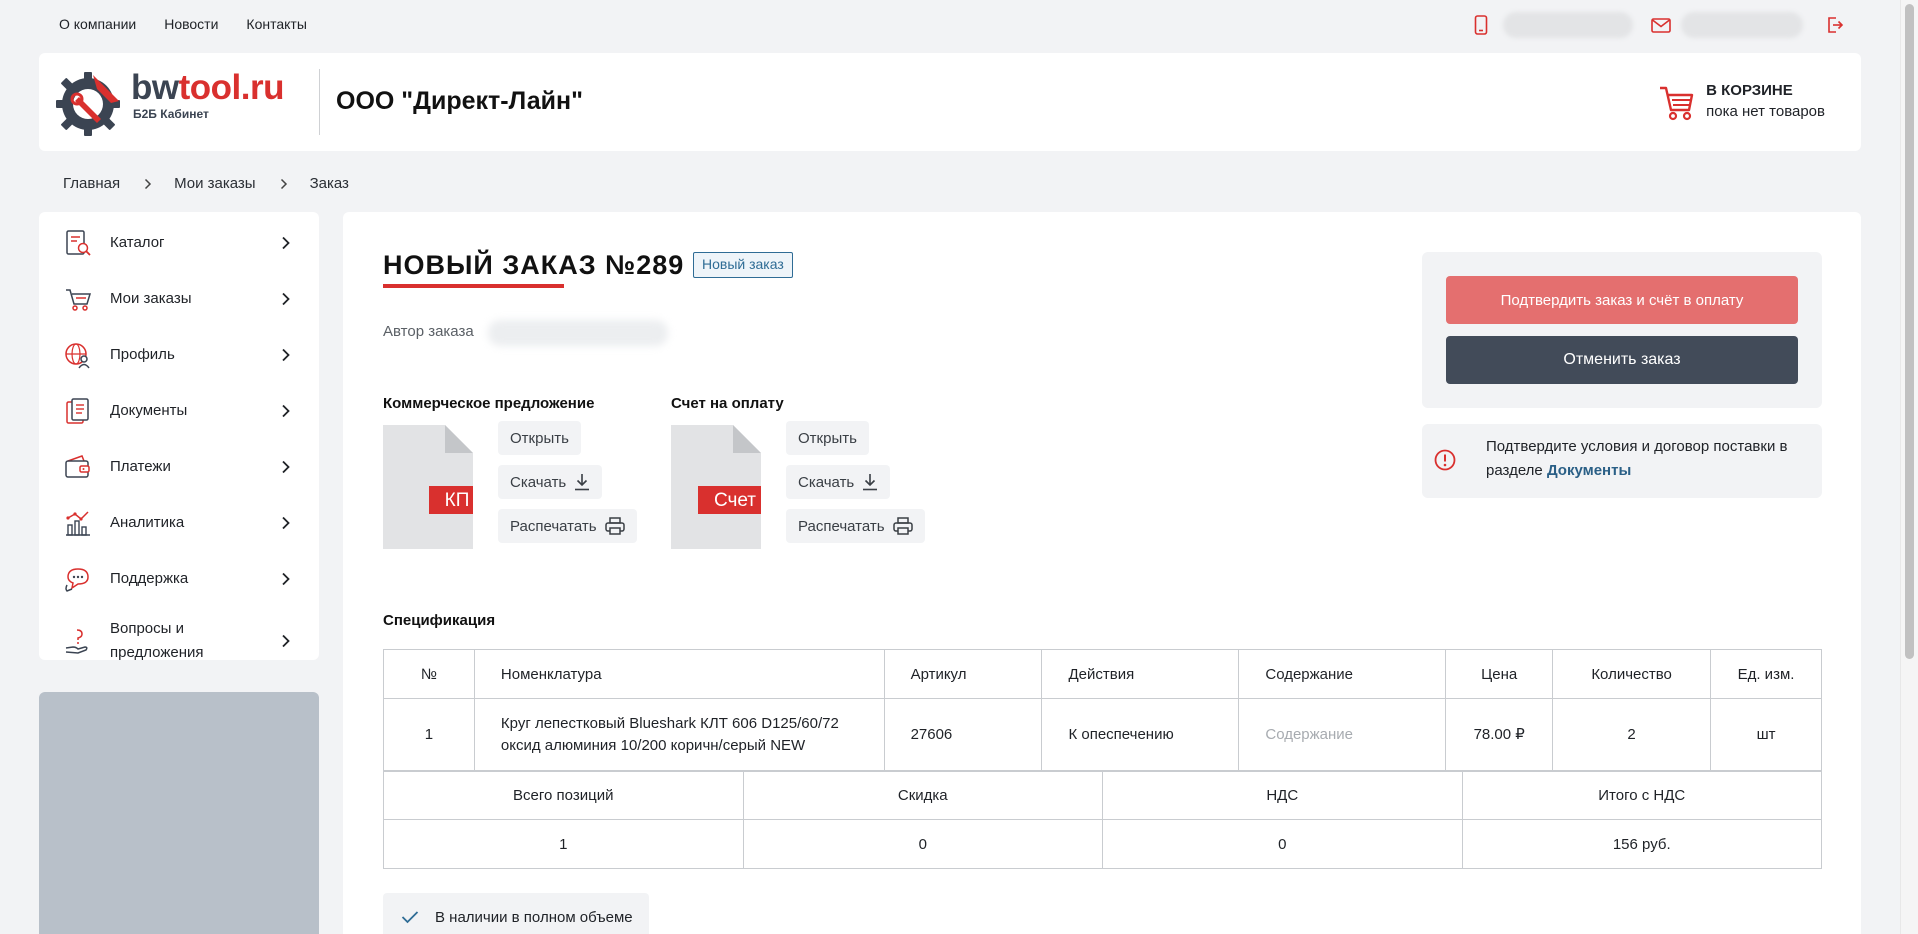 This screenshot has height=934, width=1918. I want to click on question-hand-icon, so click(76, 641).